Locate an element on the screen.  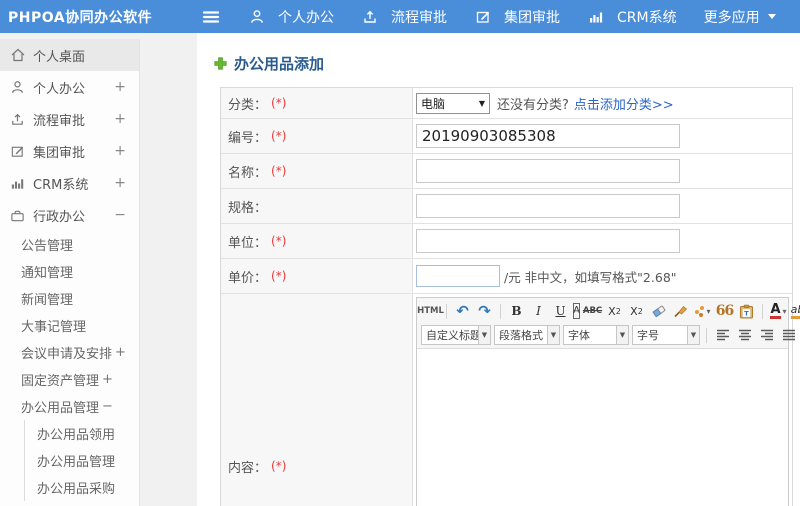
subscript-button: X2 is located at coordinates (636, 311).